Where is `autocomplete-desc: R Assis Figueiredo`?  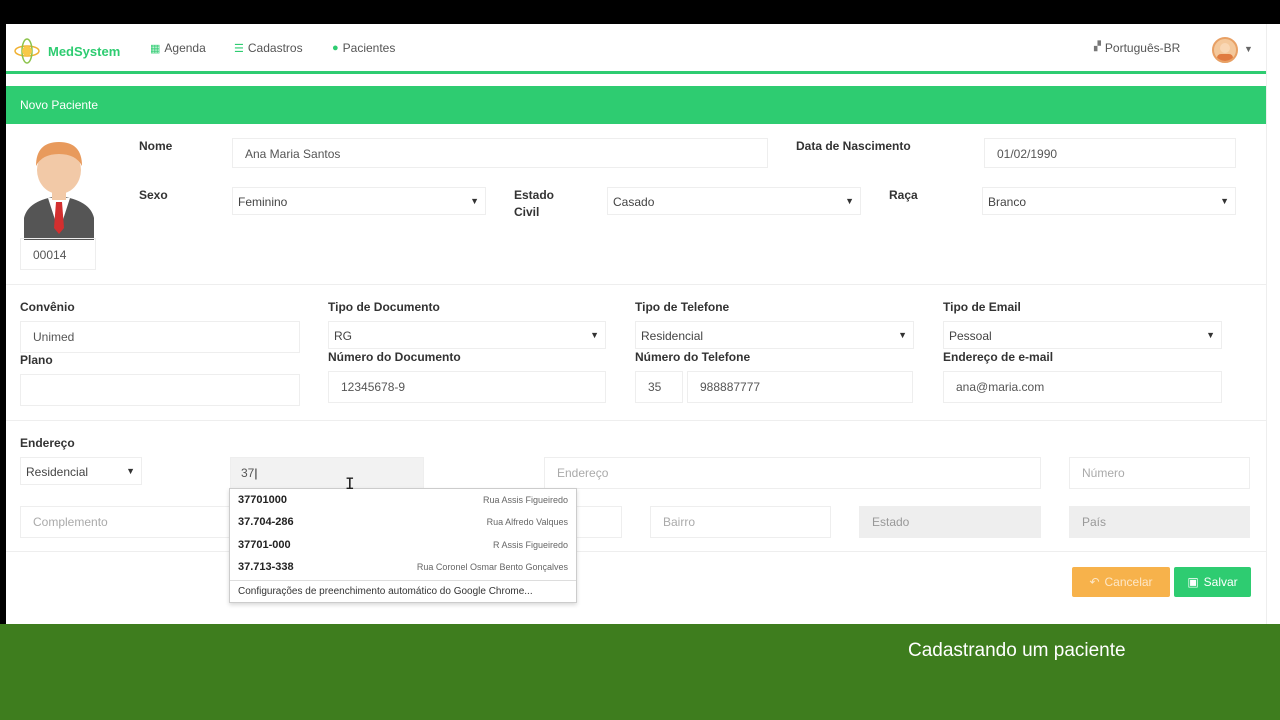
autocomplete-desc: R Assis Figueiredo is located at coordinates (530, 545).